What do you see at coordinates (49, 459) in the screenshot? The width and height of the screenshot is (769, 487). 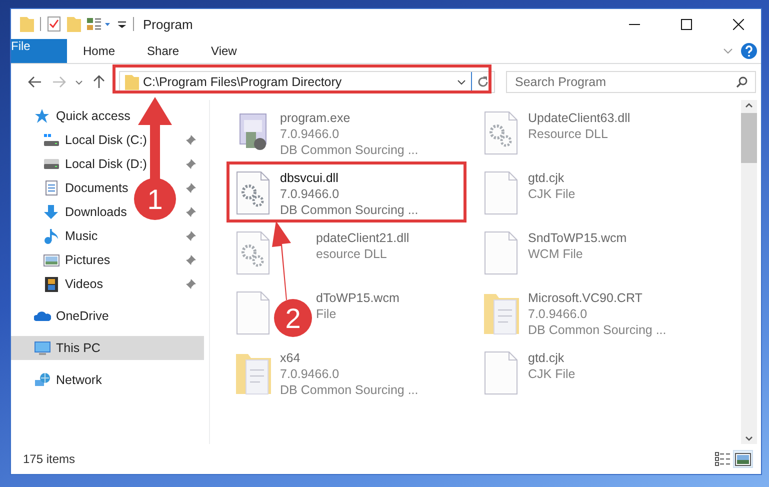 I see `item-count: 175 items` at bounding box center [49, 459].